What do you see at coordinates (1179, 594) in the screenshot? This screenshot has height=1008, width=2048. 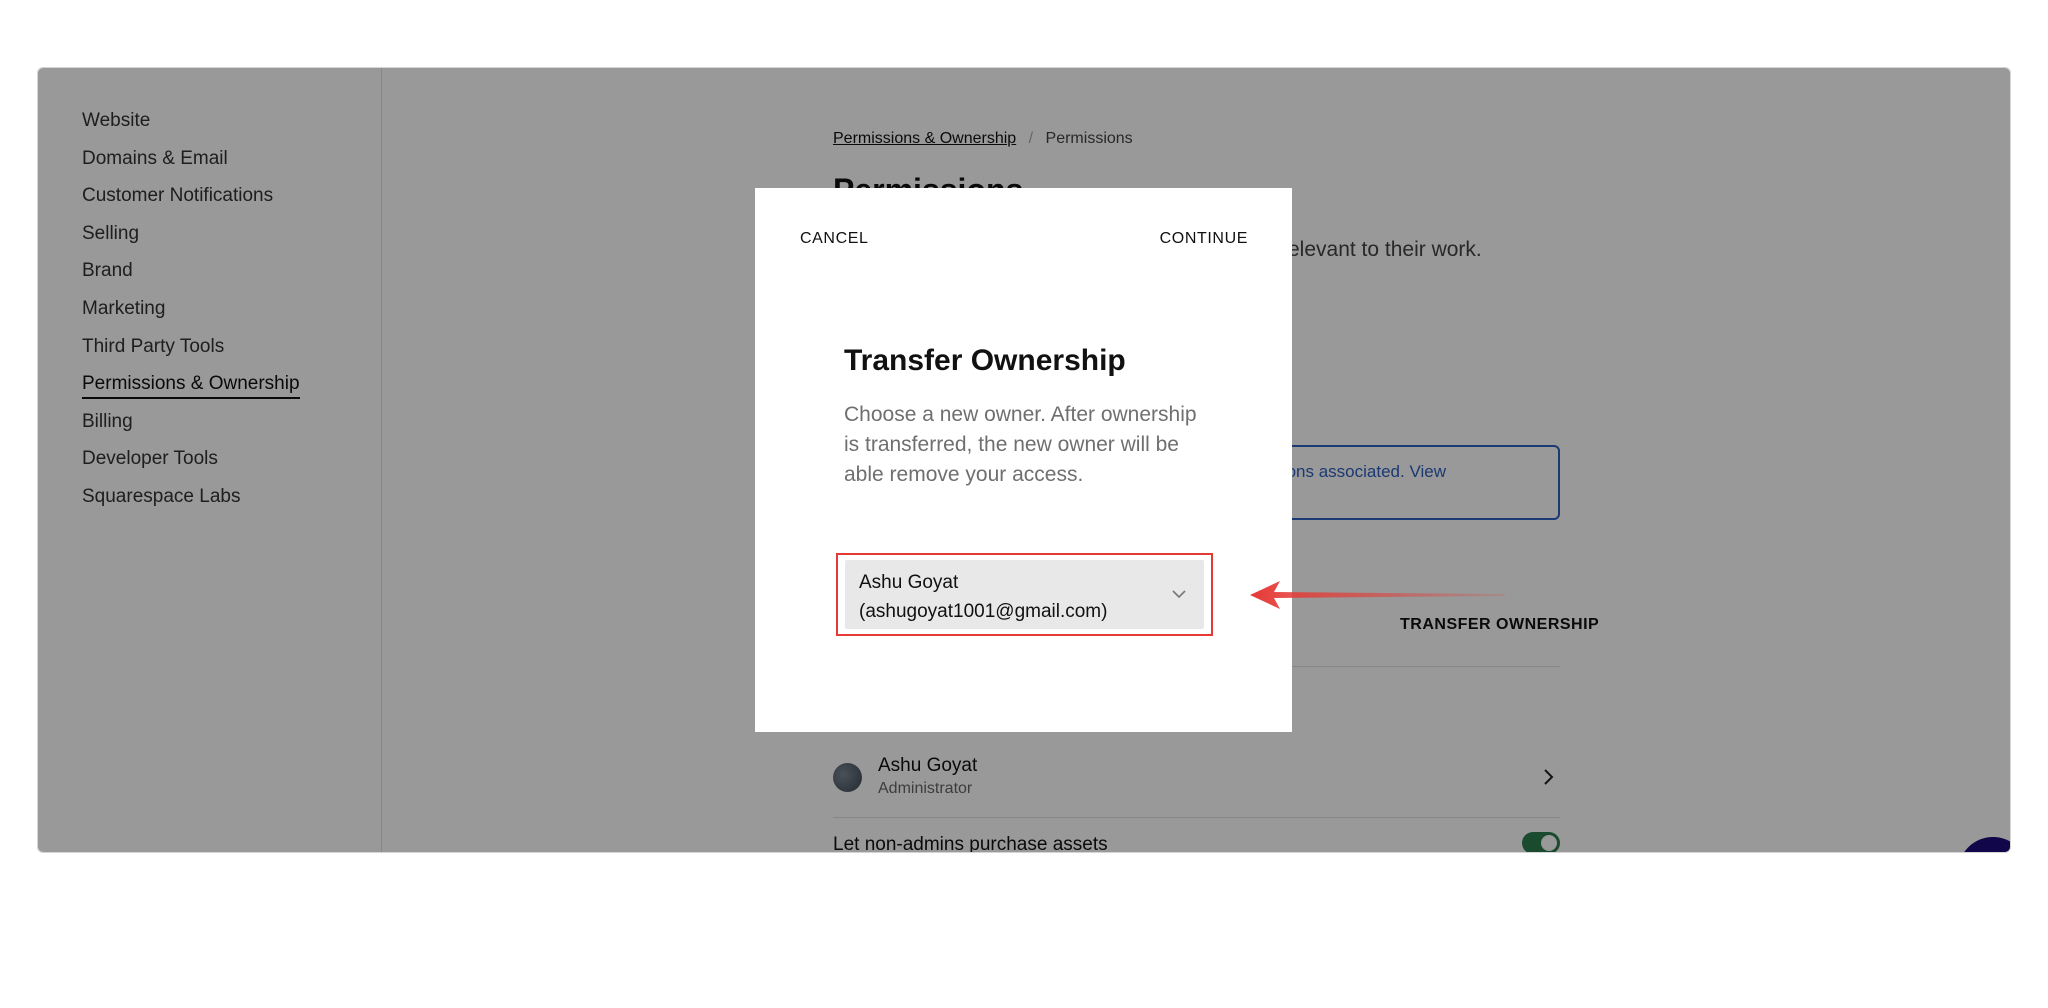 I see `chevron-down-icon` at bounding box center [1179, 594].